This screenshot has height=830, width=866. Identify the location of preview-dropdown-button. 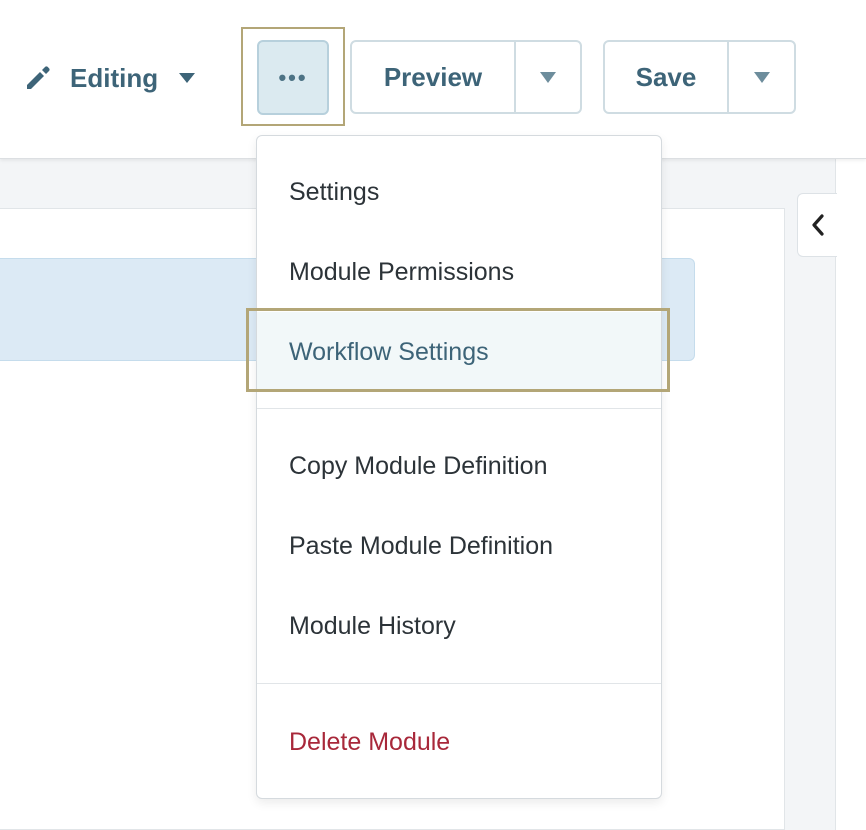
(548, 77).